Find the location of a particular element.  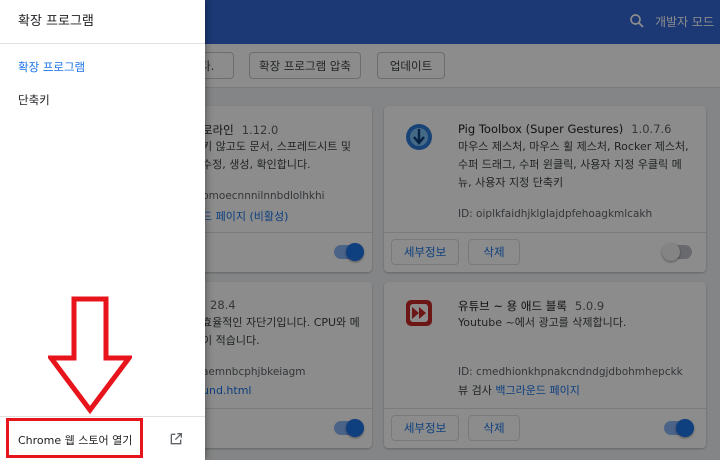

red-arrow-annotation is located at coordinates (90, 355).